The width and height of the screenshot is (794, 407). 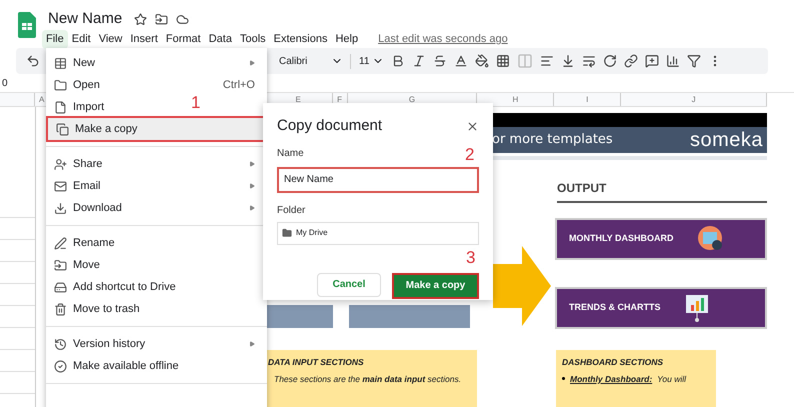 What do you see at coordinates (60, 243) in the screenshot?
I see `pencil-icon` at bounding box center [60, 243].